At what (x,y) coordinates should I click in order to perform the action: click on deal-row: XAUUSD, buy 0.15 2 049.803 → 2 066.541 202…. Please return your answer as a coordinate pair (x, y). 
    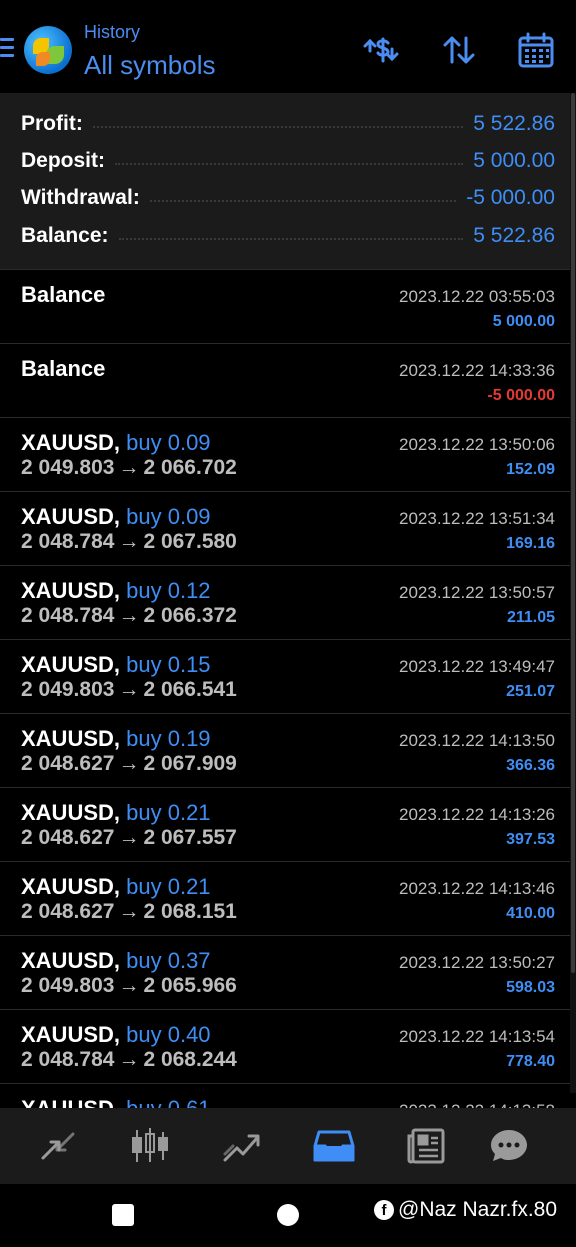
    Looking at the image, I should click on (288, 676).